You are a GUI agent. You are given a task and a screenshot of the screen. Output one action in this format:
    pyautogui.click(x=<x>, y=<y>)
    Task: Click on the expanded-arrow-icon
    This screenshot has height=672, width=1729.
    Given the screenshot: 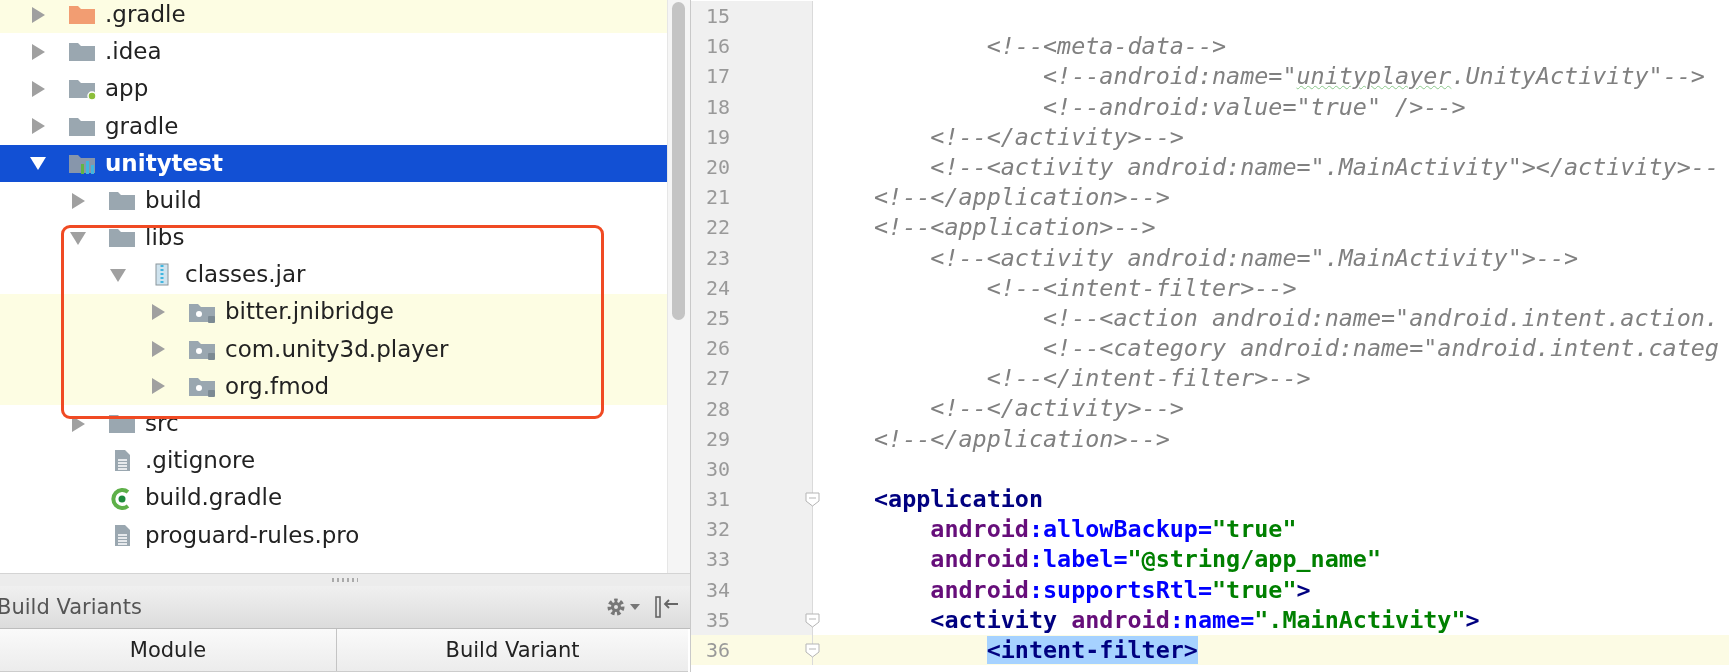 What is the action you would take?
    pyautogui.click(x=38, y=163)
    